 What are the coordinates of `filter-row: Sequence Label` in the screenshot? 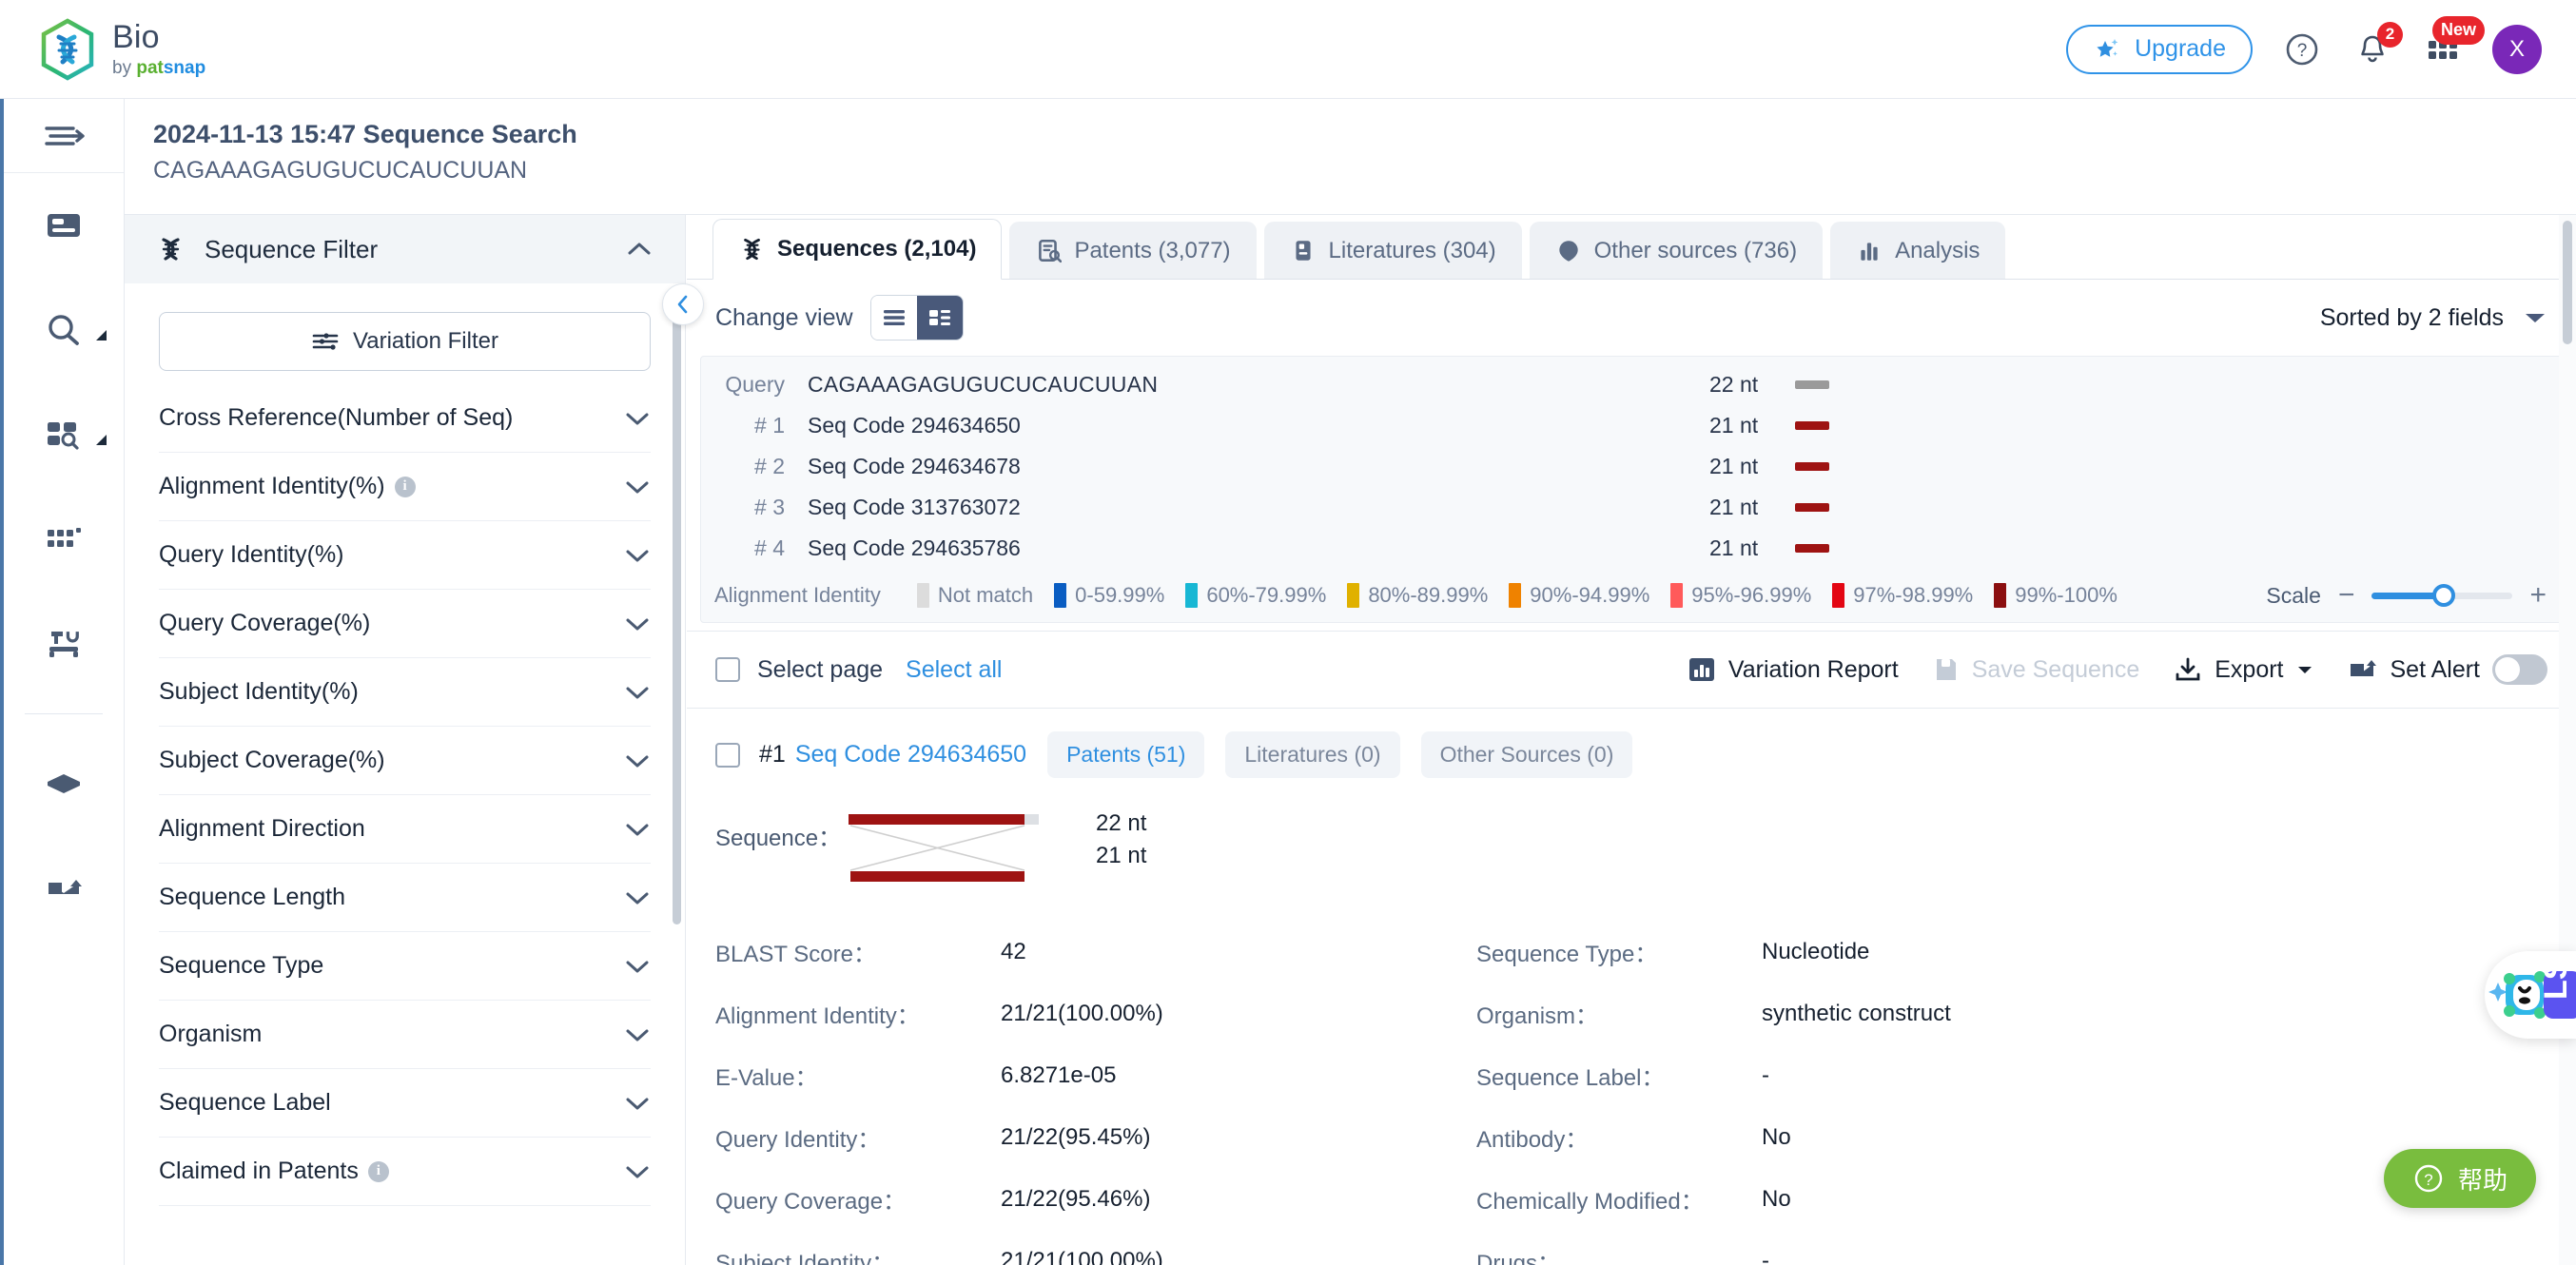 It's located at (405, 1103).